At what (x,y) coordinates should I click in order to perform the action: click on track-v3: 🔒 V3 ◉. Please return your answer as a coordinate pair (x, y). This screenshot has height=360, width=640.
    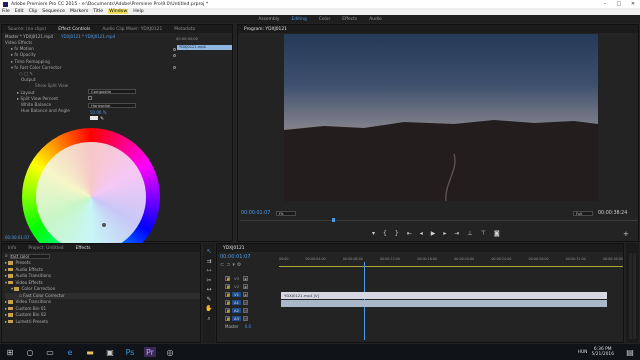
    Looking at the image, I should click on (253, 278).